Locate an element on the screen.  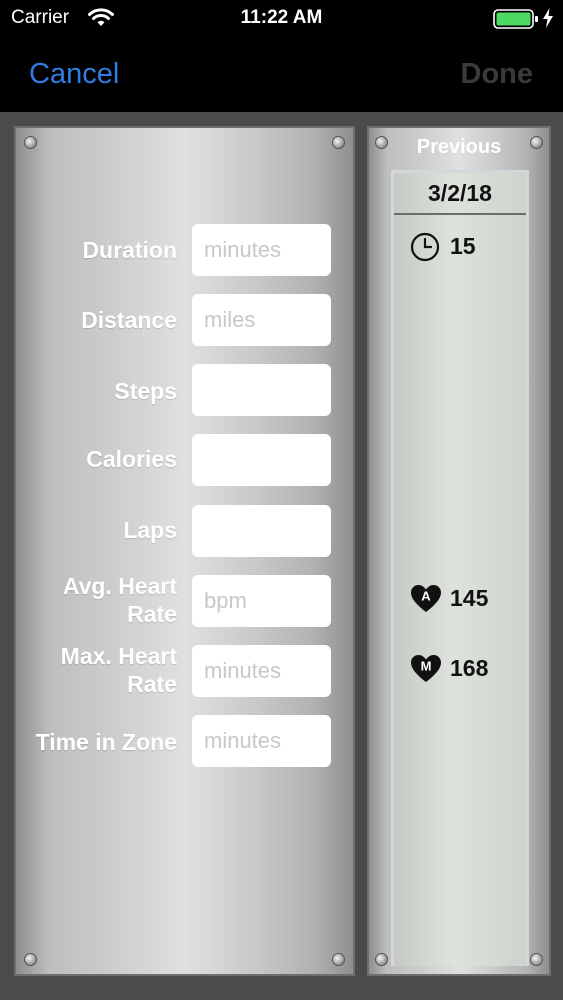
battery-icon is located at coordinates (515, 19).